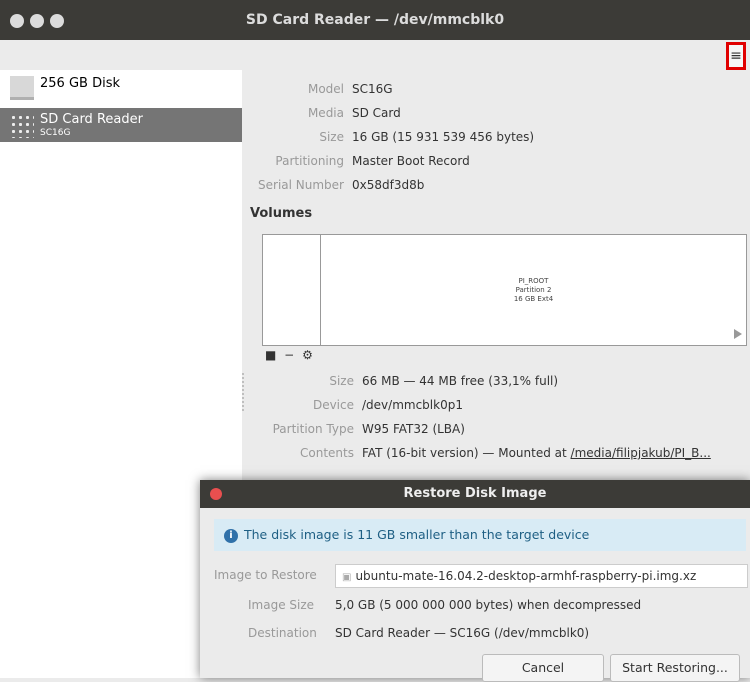 The height and width of the screenshot is (682, 750). Describe the element at coordinates (738, 334) in the screenshot. I see `scroll-right-icon` at that location.